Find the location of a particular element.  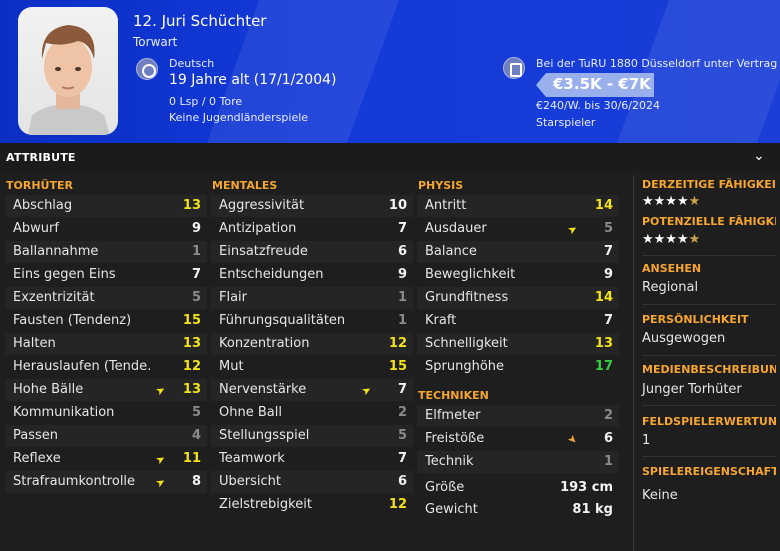

attribute-label: Einsatzfreude is located at coordinates (263, 251).